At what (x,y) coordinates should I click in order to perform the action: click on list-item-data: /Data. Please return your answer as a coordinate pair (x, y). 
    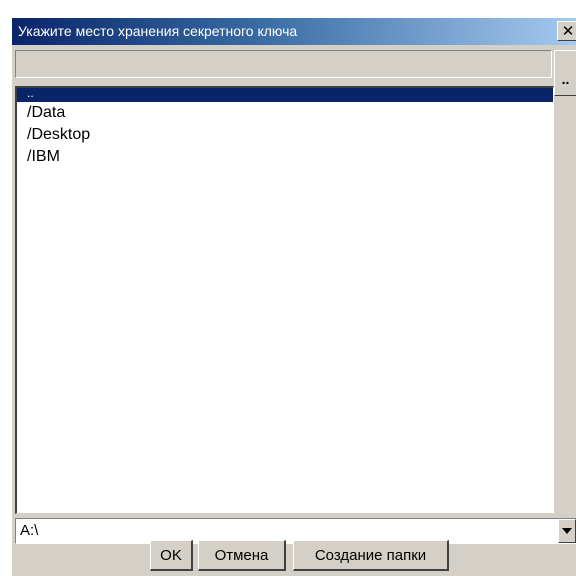
    Looking at the image, I should click on (285, 113).